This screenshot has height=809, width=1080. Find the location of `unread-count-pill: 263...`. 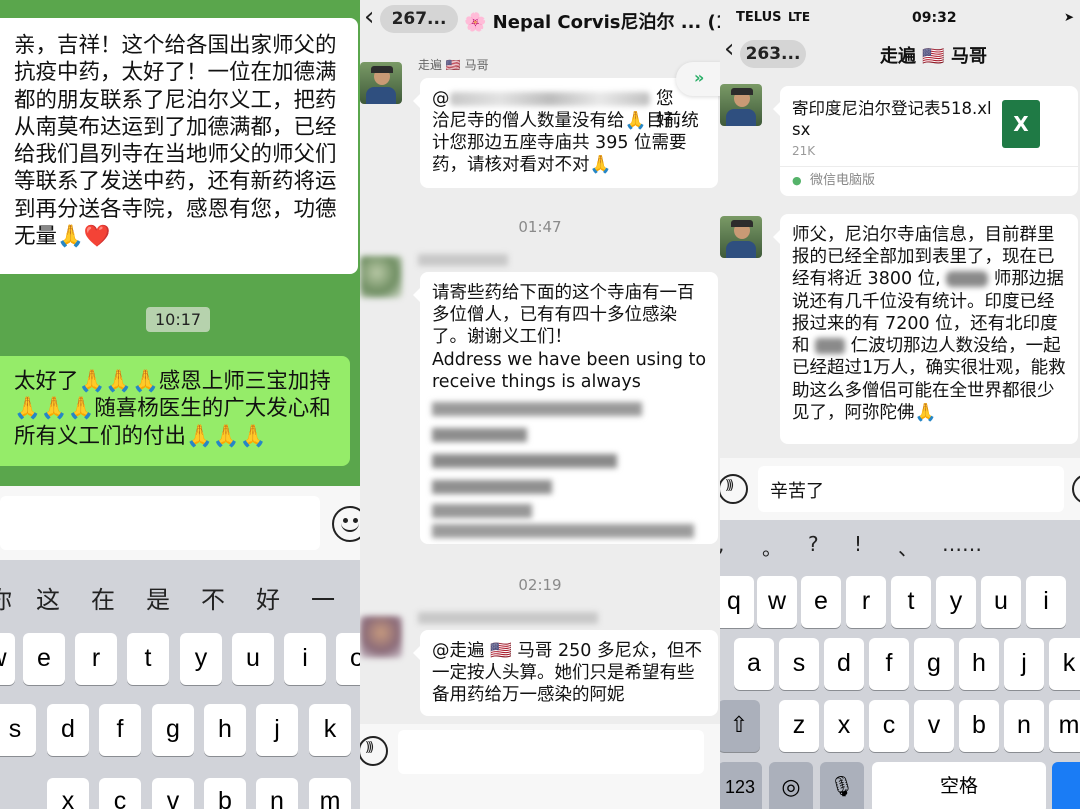

unread-count-pill: 263... is located at coordinates (773, 54).